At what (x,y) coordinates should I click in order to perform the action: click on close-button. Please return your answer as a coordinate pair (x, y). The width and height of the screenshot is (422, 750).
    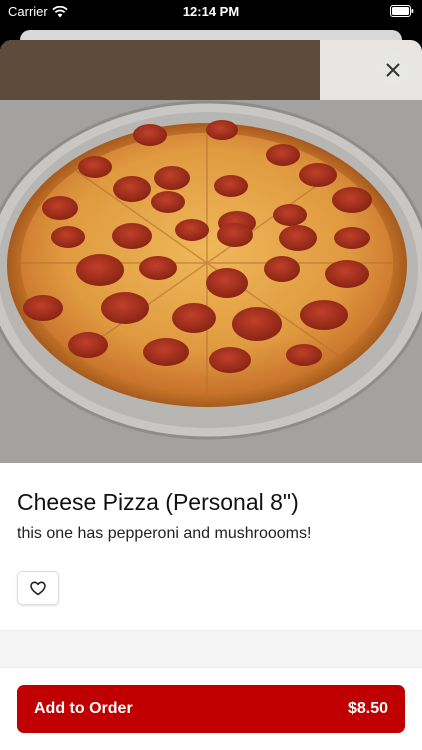
    Looking at the image, I should click on (393, 70).